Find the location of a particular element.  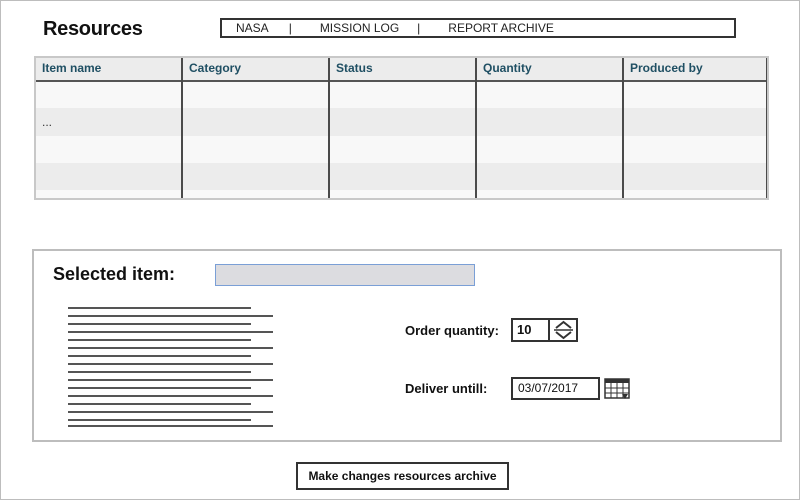

nav-link-mission-log: MISSION LOG is located at coordinates (359, 28).